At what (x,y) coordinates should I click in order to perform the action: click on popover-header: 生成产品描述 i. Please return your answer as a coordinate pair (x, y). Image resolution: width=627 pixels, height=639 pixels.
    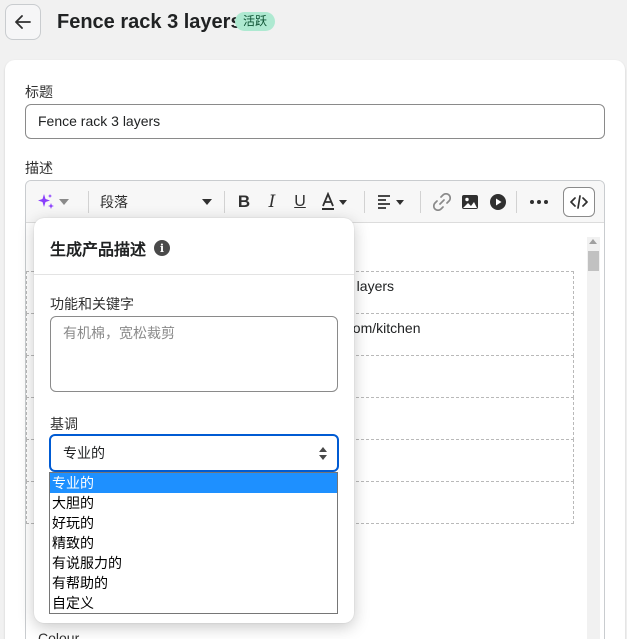
    Looking at the image, I should click on (110, 248).